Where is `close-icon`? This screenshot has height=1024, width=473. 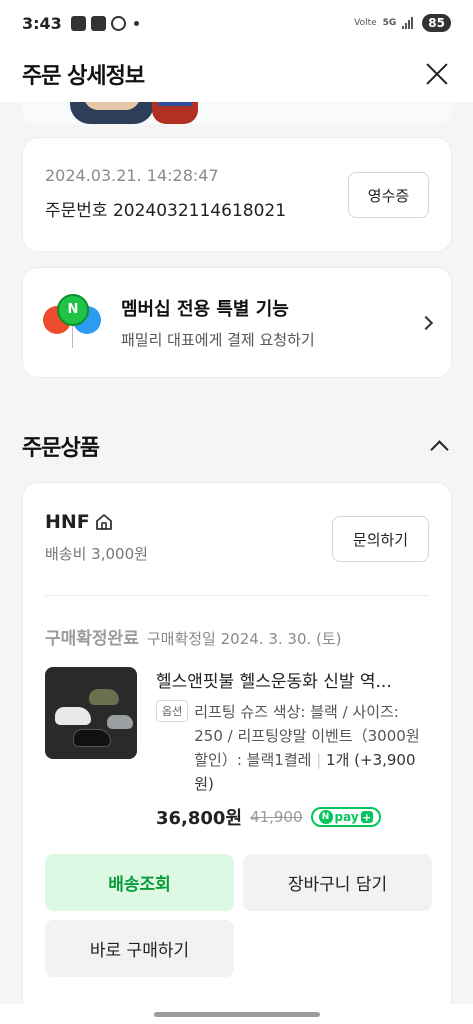
close-icon is located at coordinates (437, 74).